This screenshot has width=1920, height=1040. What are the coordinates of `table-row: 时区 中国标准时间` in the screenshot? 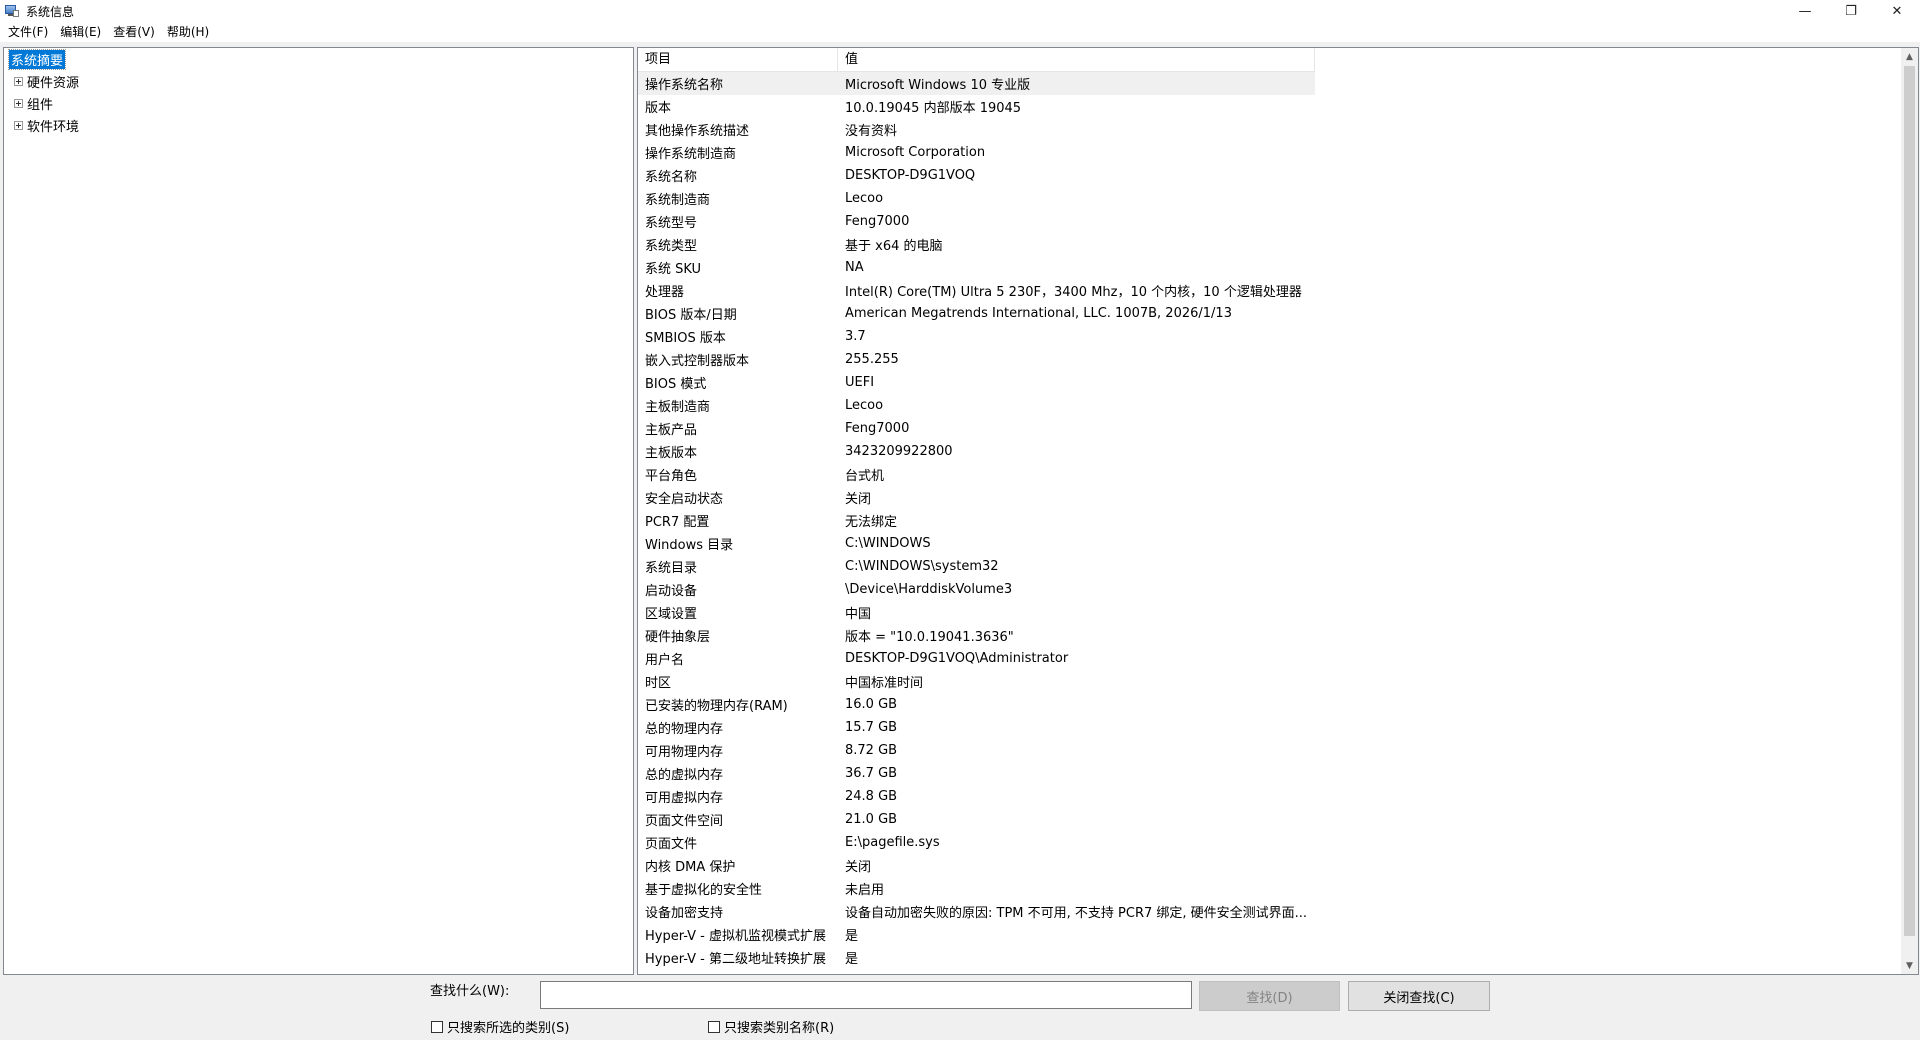 It's located at (976, 681).